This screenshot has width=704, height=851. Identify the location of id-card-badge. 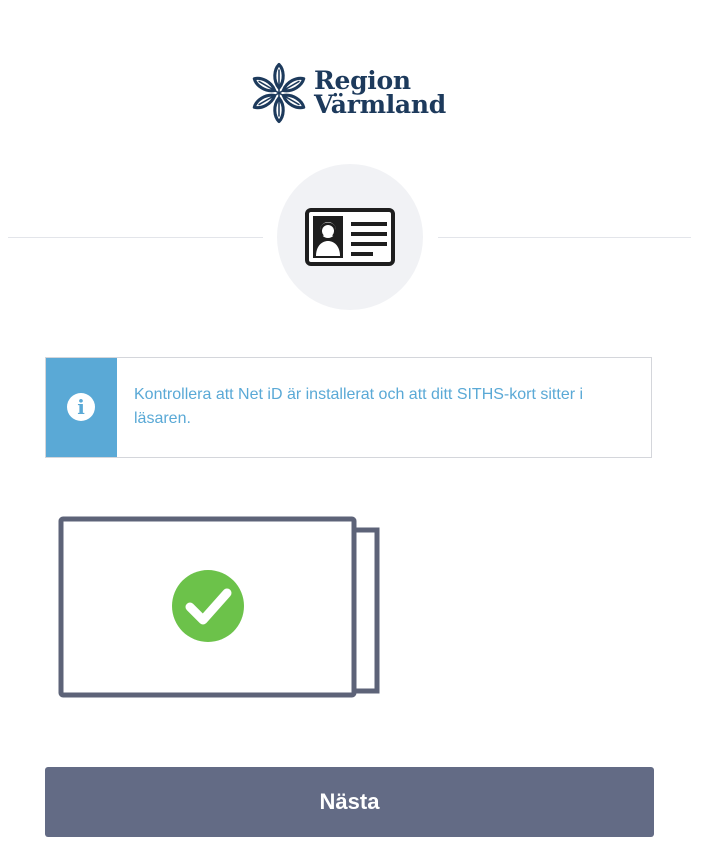
(350, 237).